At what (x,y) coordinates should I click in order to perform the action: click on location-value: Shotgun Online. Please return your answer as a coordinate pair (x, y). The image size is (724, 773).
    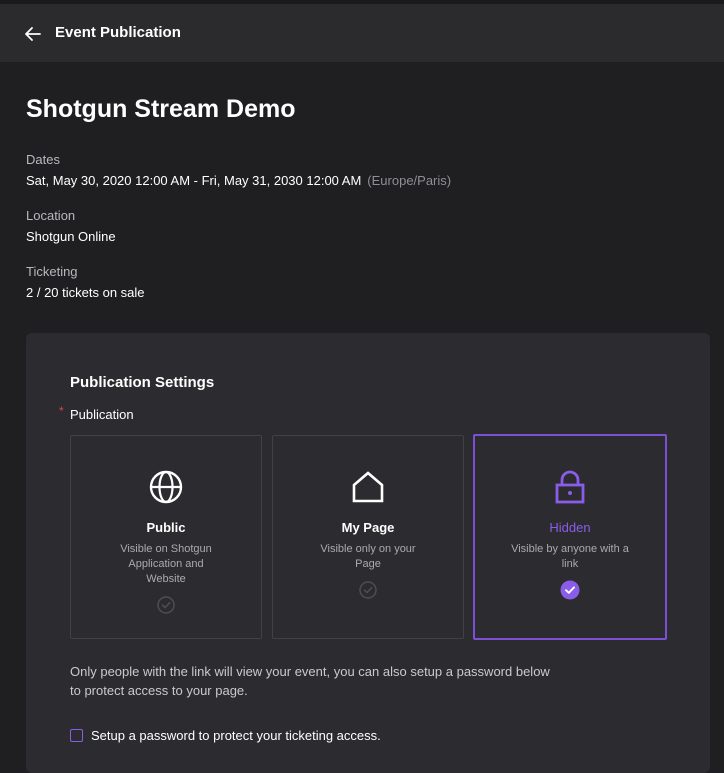
    Looking at the image, I should click on (71, 236).